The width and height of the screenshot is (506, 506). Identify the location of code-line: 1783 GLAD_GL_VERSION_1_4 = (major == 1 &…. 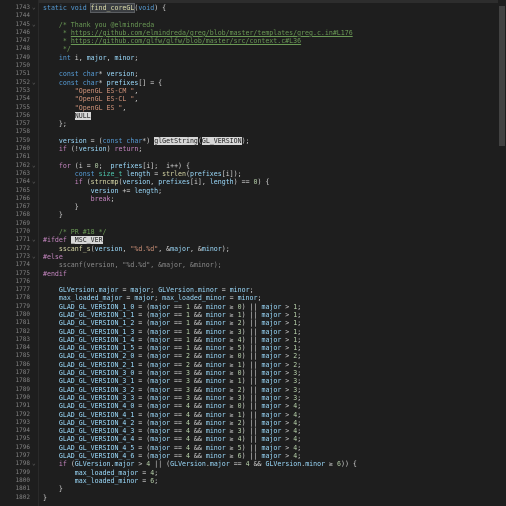
(253, 340).